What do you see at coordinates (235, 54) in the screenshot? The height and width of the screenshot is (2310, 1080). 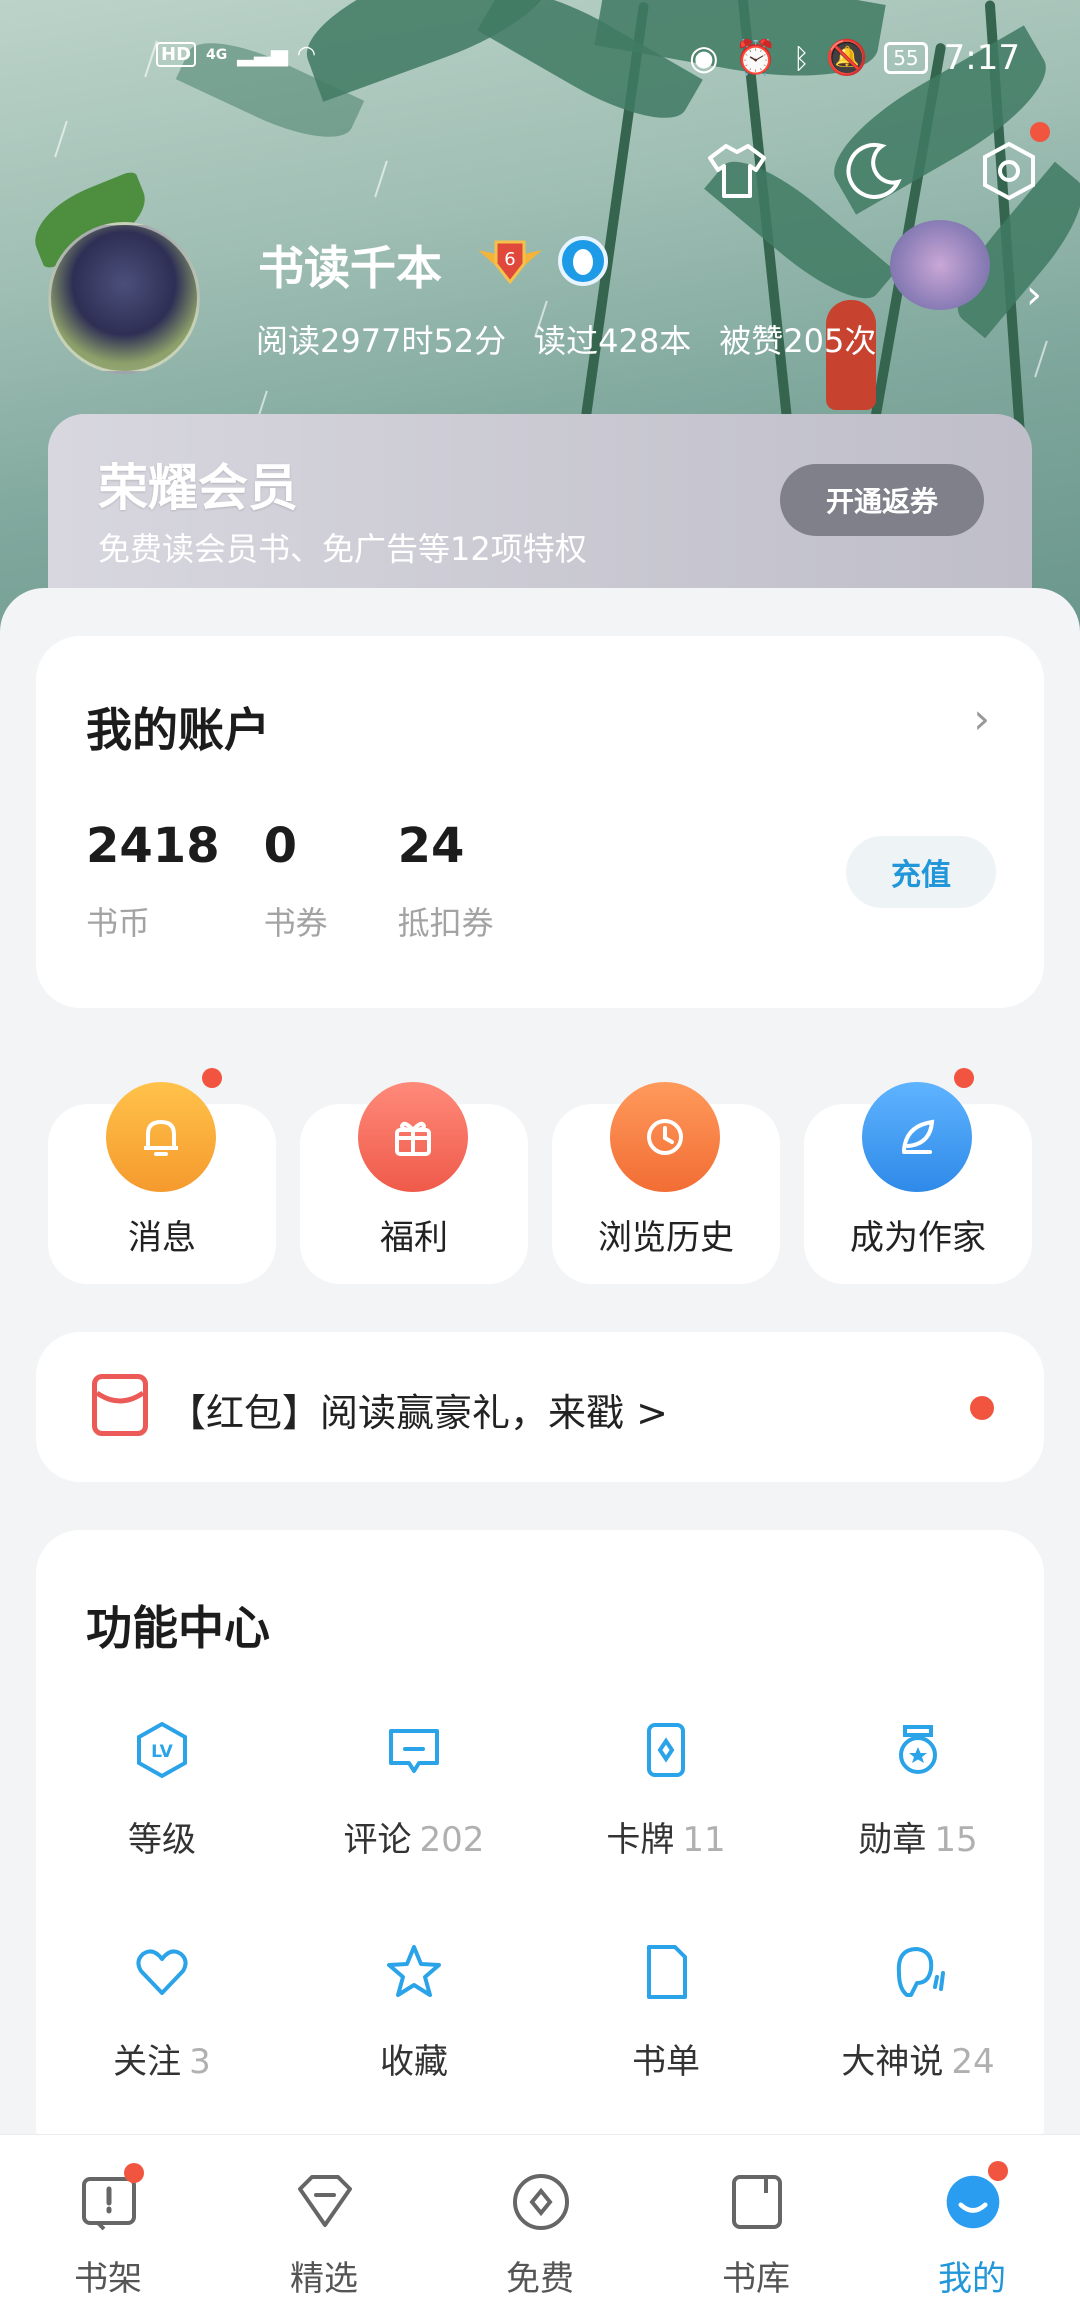 I see `status-bar-network: HD 4G ▂▃▅ ◠` at bounding box center [235, 54].